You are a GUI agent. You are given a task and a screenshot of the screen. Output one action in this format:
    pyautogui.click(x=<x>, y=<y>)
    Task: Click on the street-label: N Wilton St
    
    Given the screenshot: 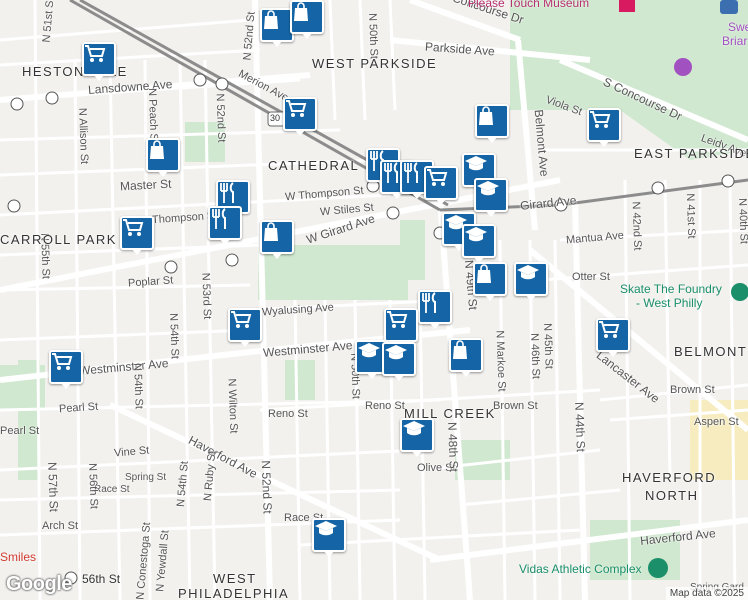 What is the action you would take?
    pyautogui.click(x=232, y=406)
    